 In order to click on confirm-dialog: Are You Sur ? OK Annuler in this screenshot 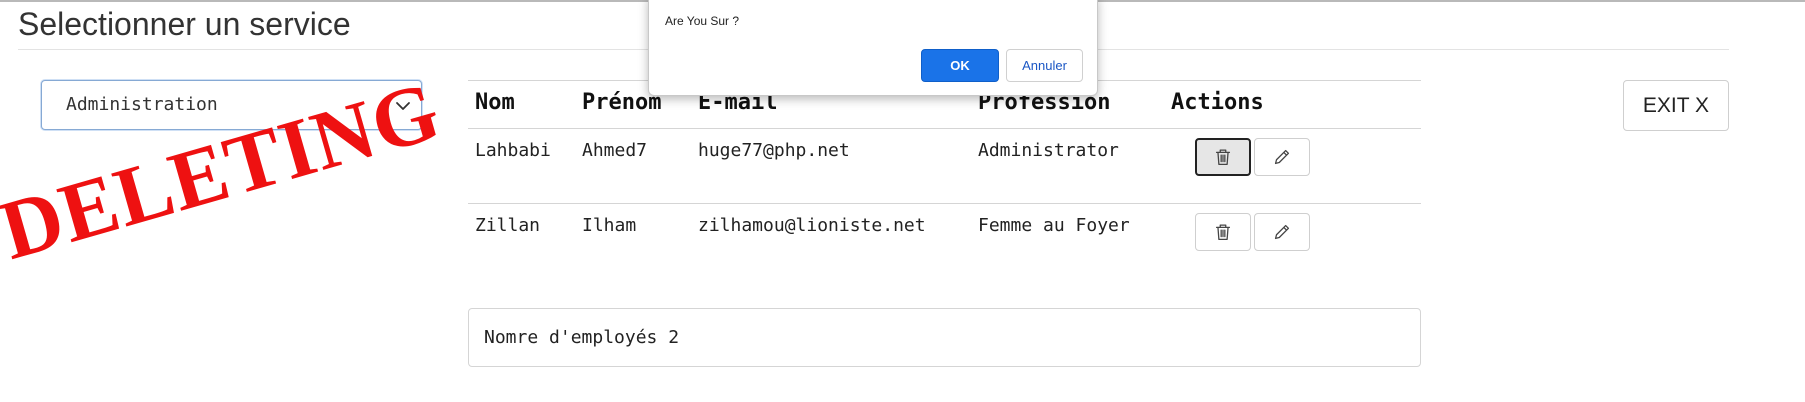, I will do `click(873, 48)`.